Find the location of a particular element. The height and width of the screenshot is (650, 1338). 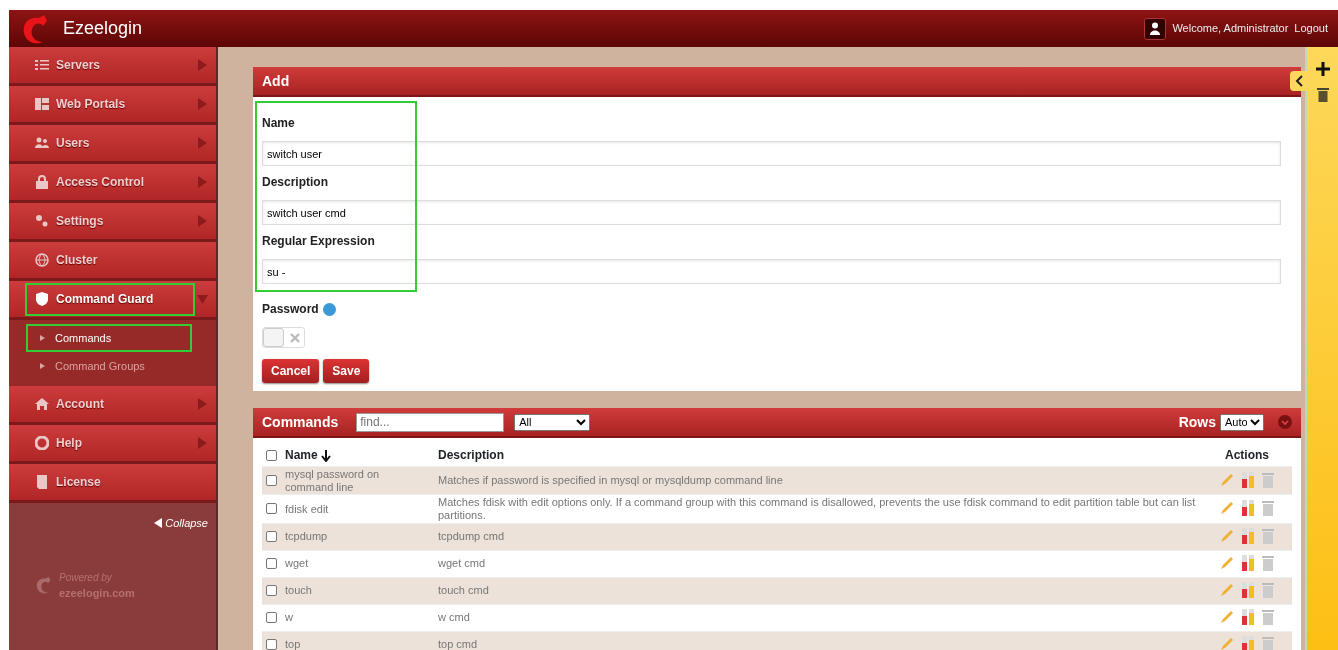

panel-title: Commands is located at coordinates (300, 422).